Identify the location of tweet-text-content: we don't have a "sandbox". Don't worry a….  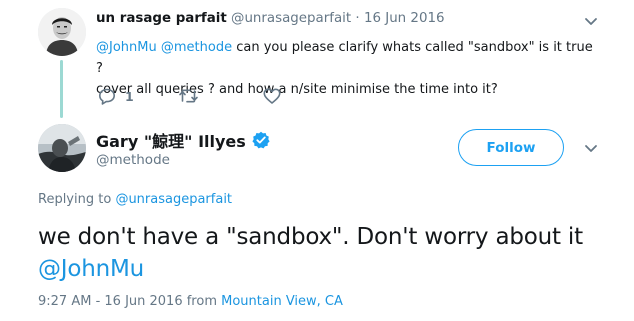
(310, 237).